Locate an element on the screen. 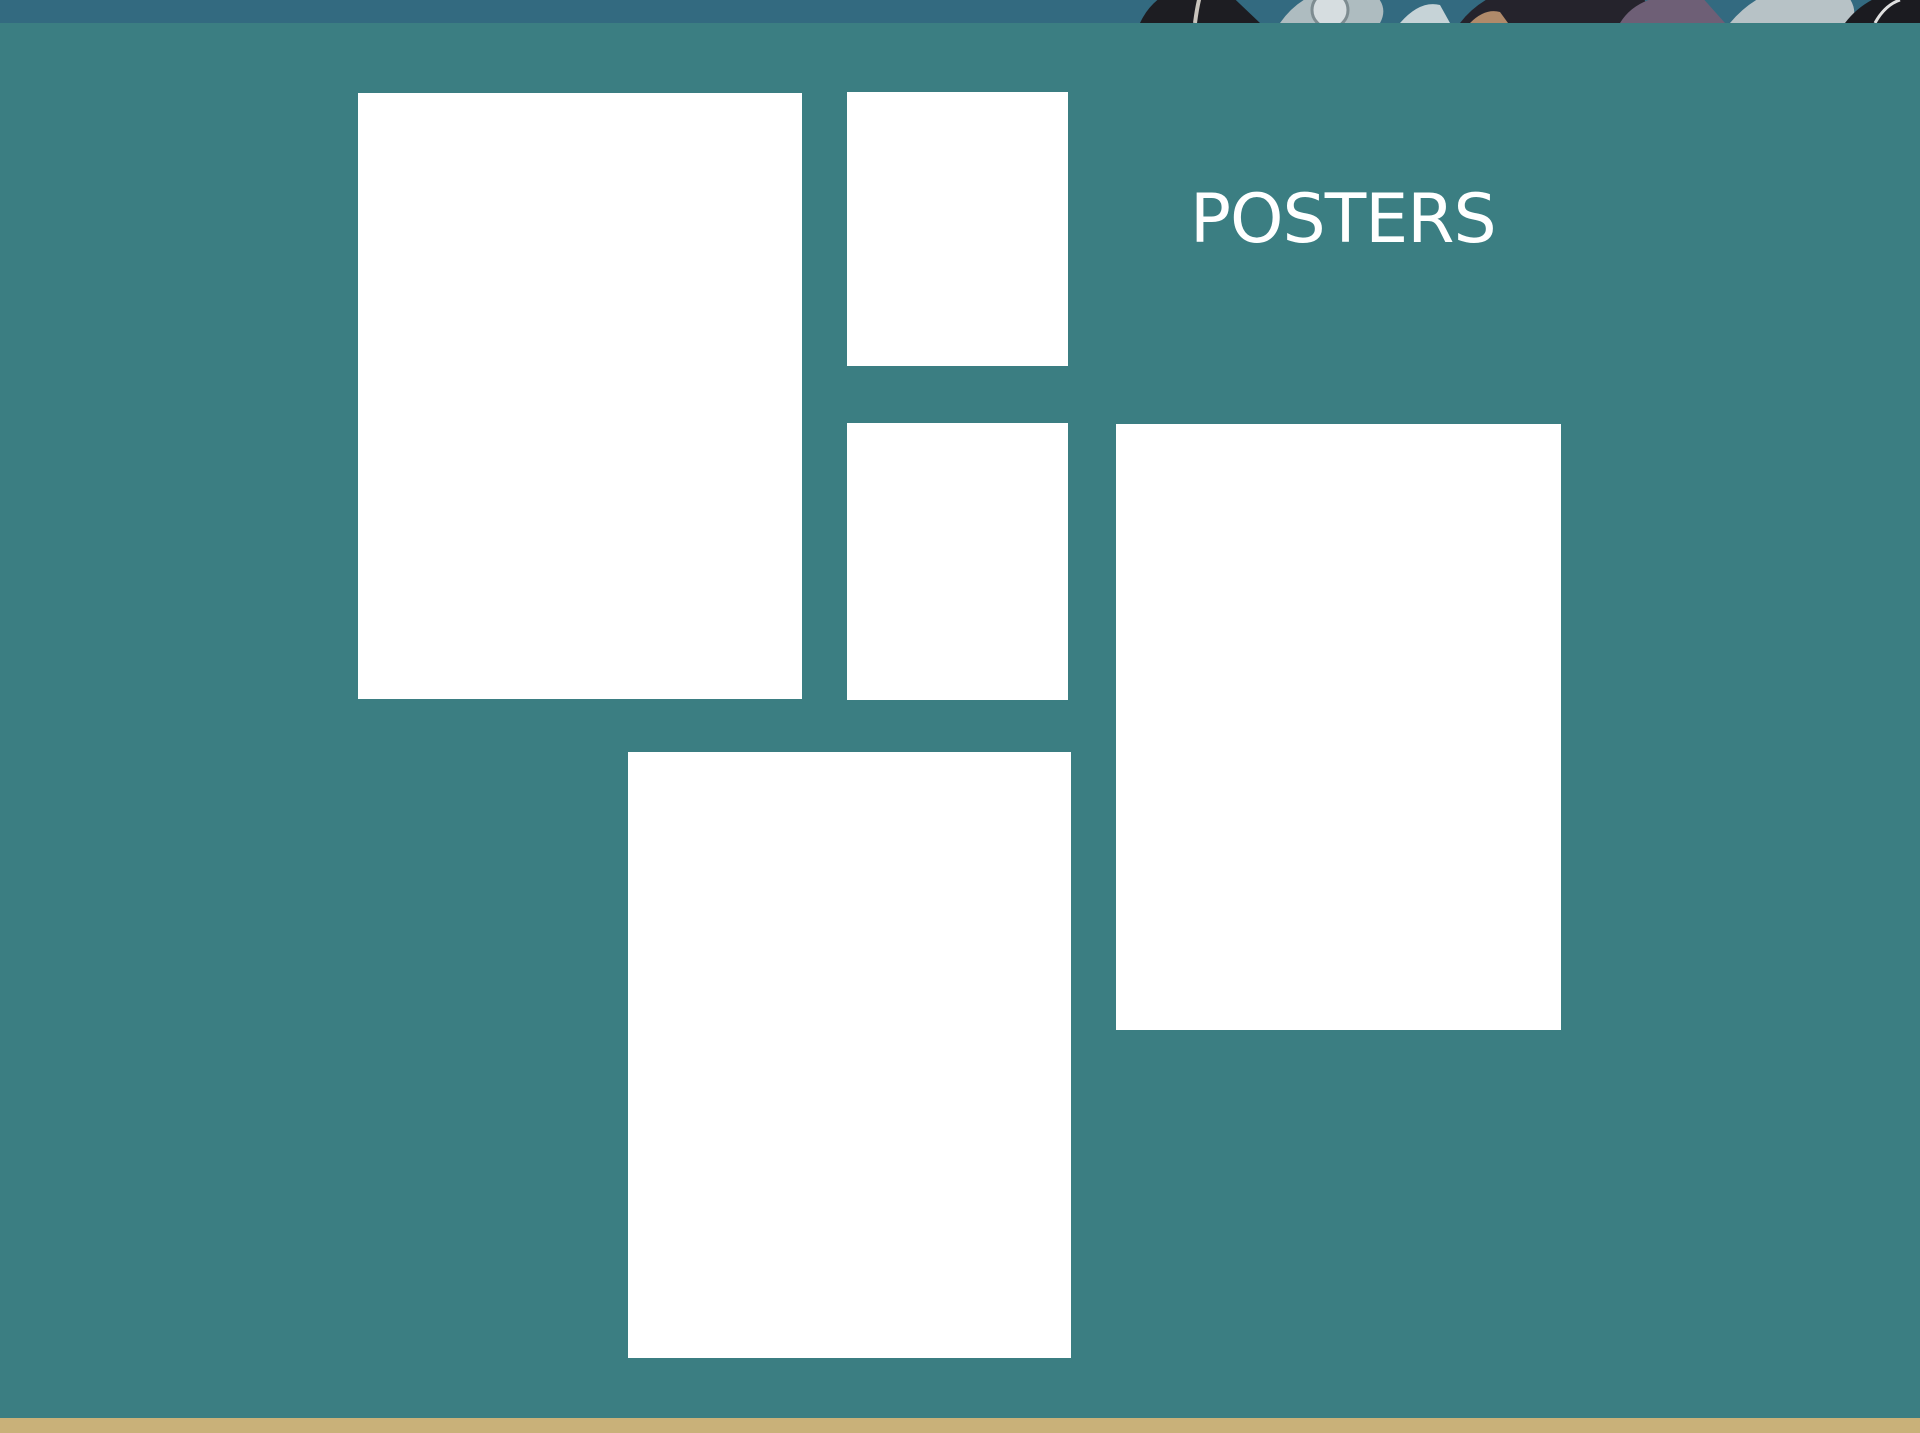  section-title: POSTERS is located at coordinates (1343, 219).